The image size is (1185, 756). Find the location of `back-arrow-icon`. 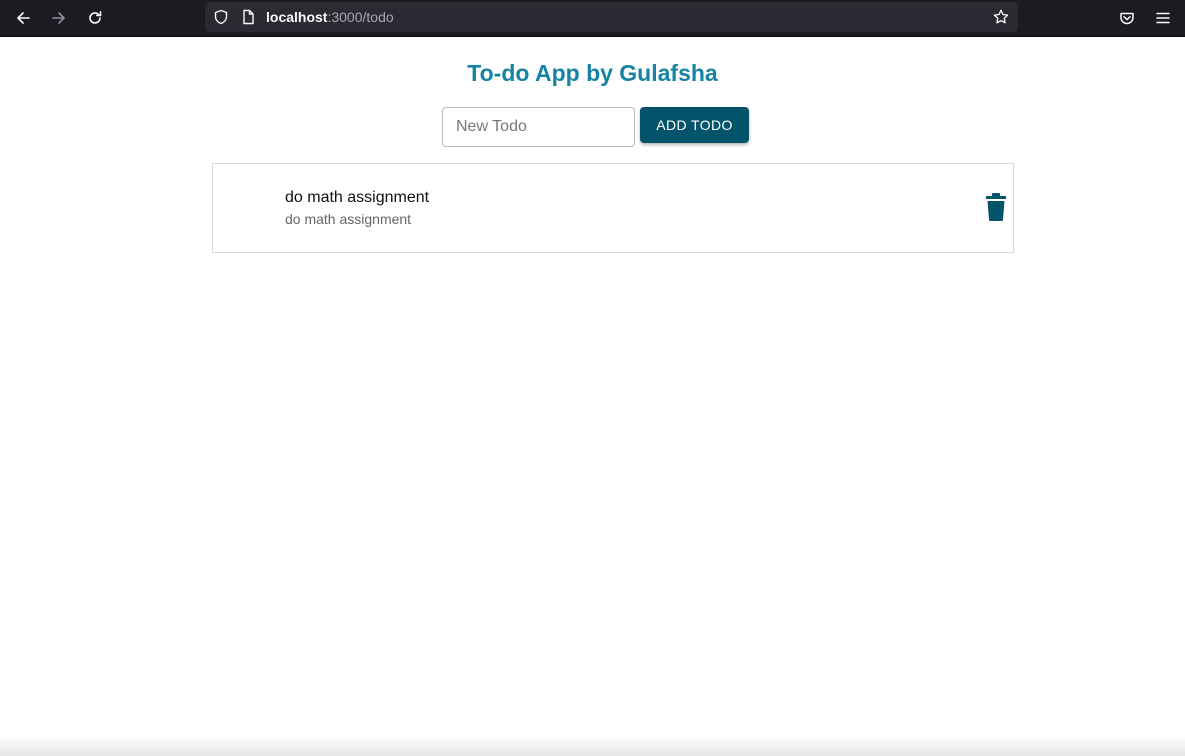

back-arrow-icon is located at coordinates (23, 18).